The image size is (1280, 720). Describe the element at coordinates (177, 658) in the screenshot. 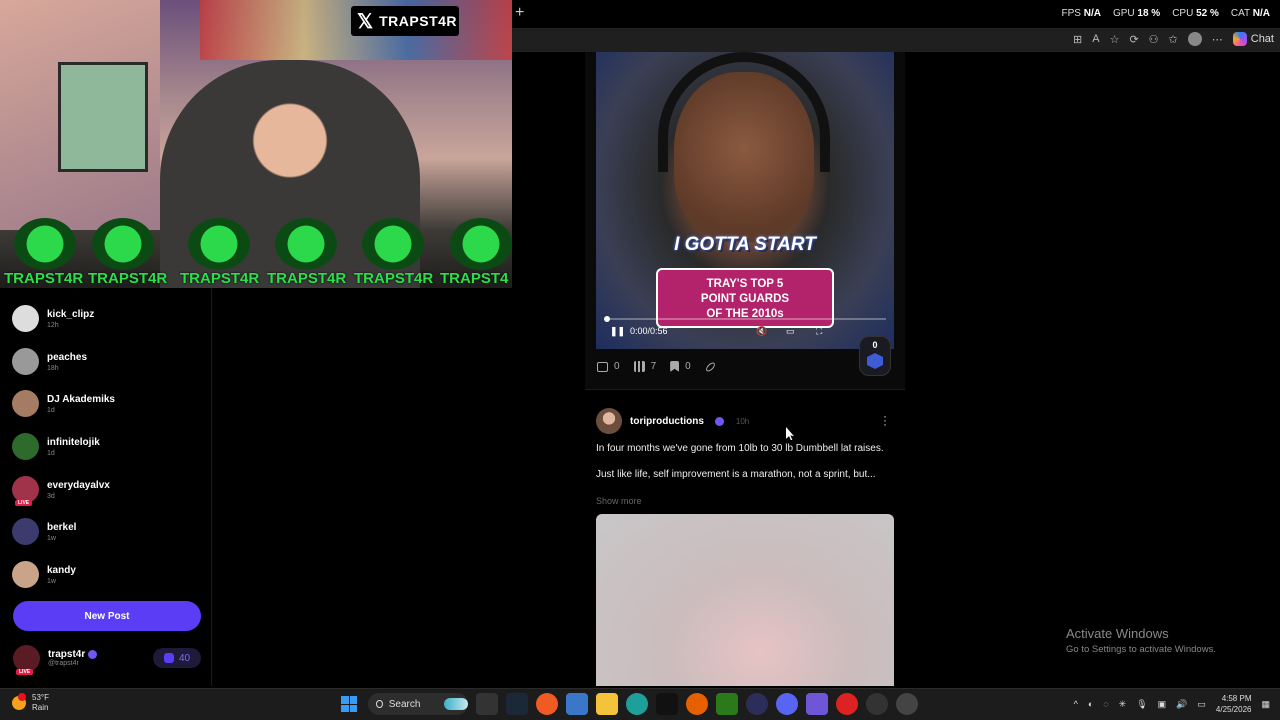

I see `points-badge: 40` at that location.